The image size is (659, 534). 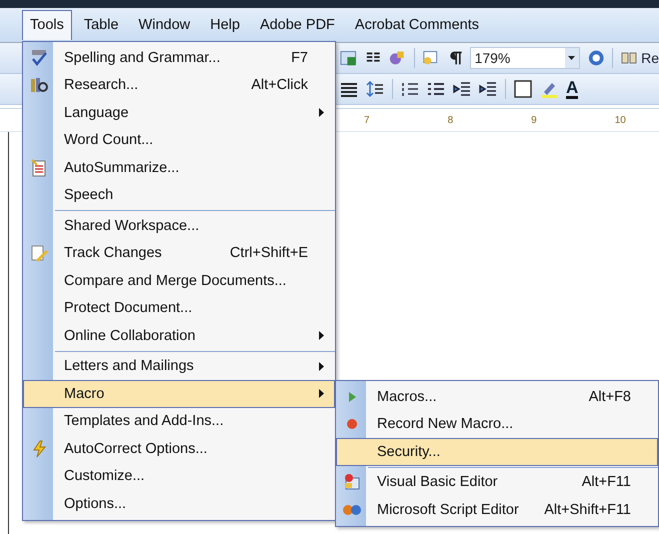 I want to click on ruler-number: 7, so click(x=367, y=120).